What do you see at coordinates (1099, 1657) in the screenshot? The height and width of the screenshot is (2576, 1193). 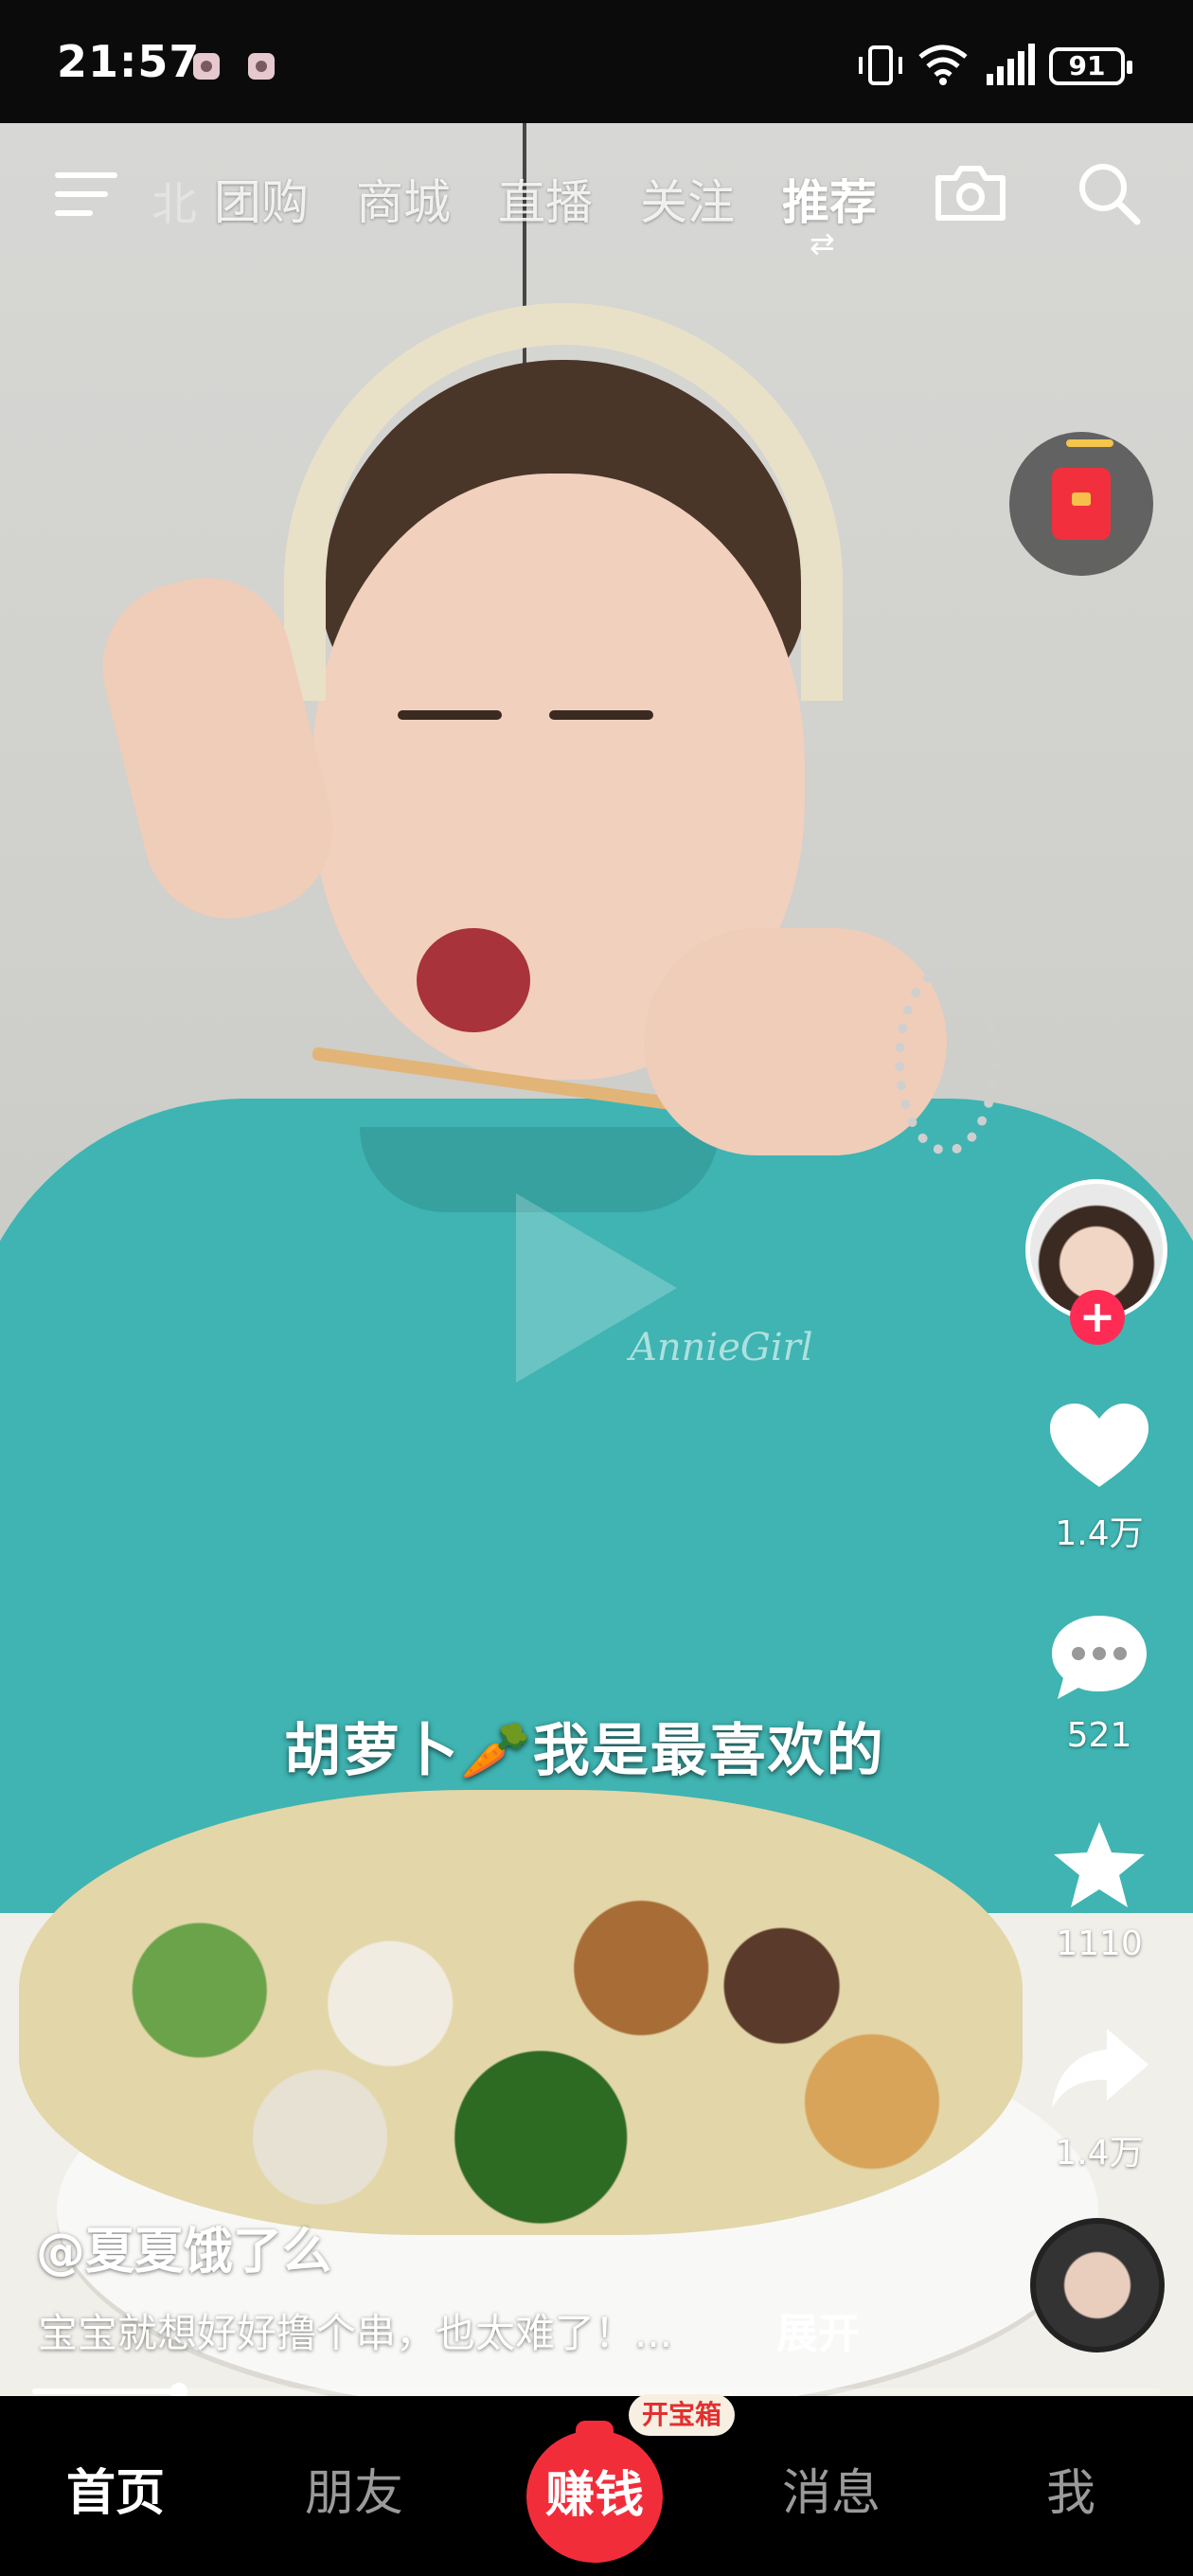 I see `comment-icon` at bounding box center [1099, 1657].